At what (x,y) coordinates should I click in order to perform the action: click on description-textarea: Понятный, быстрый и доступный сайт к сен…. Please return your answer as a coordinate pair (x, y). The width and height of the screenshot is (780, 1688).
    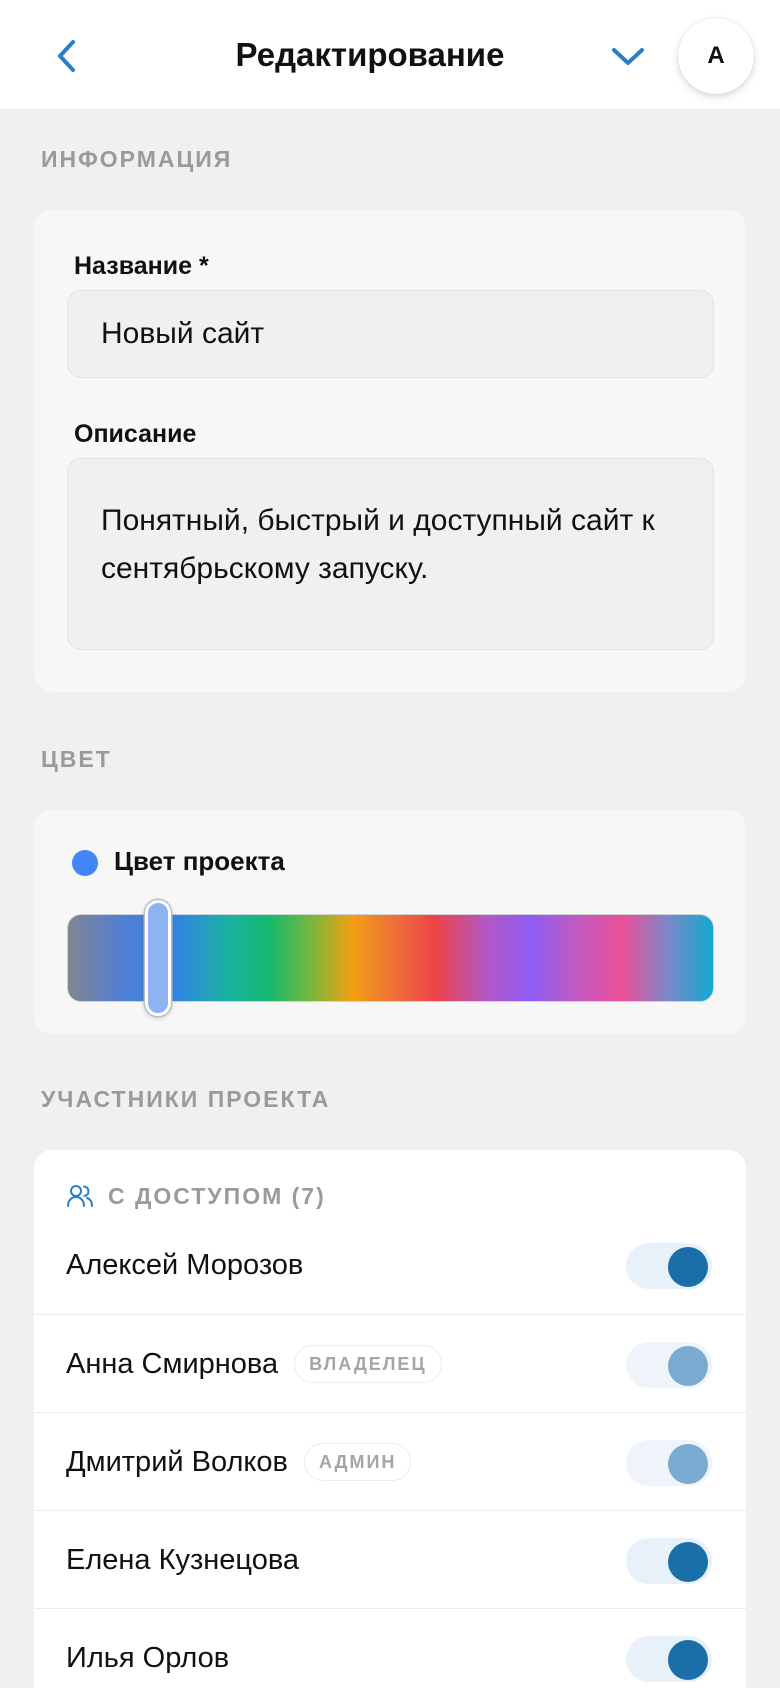
    Looking at the image, I should click on (390, 554).